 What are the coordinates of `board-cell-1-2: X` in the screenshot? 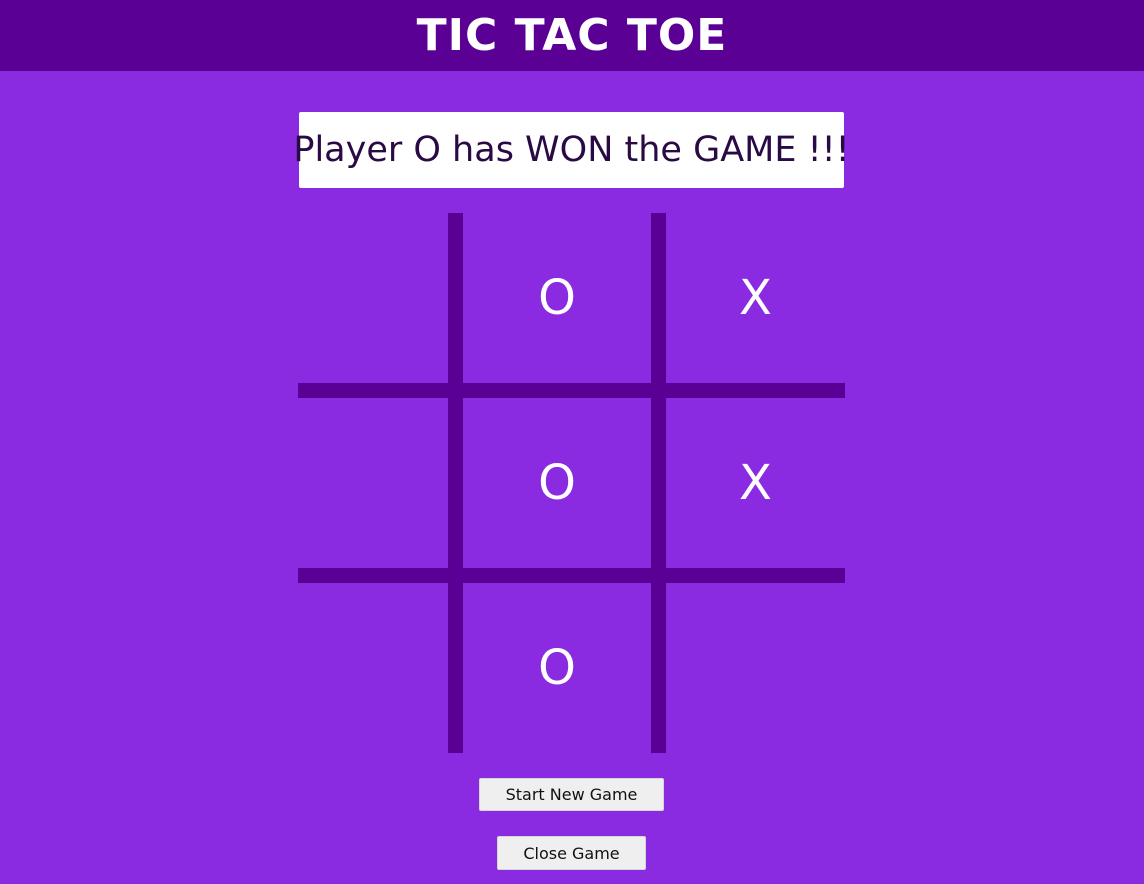 It's located at (755, 483).